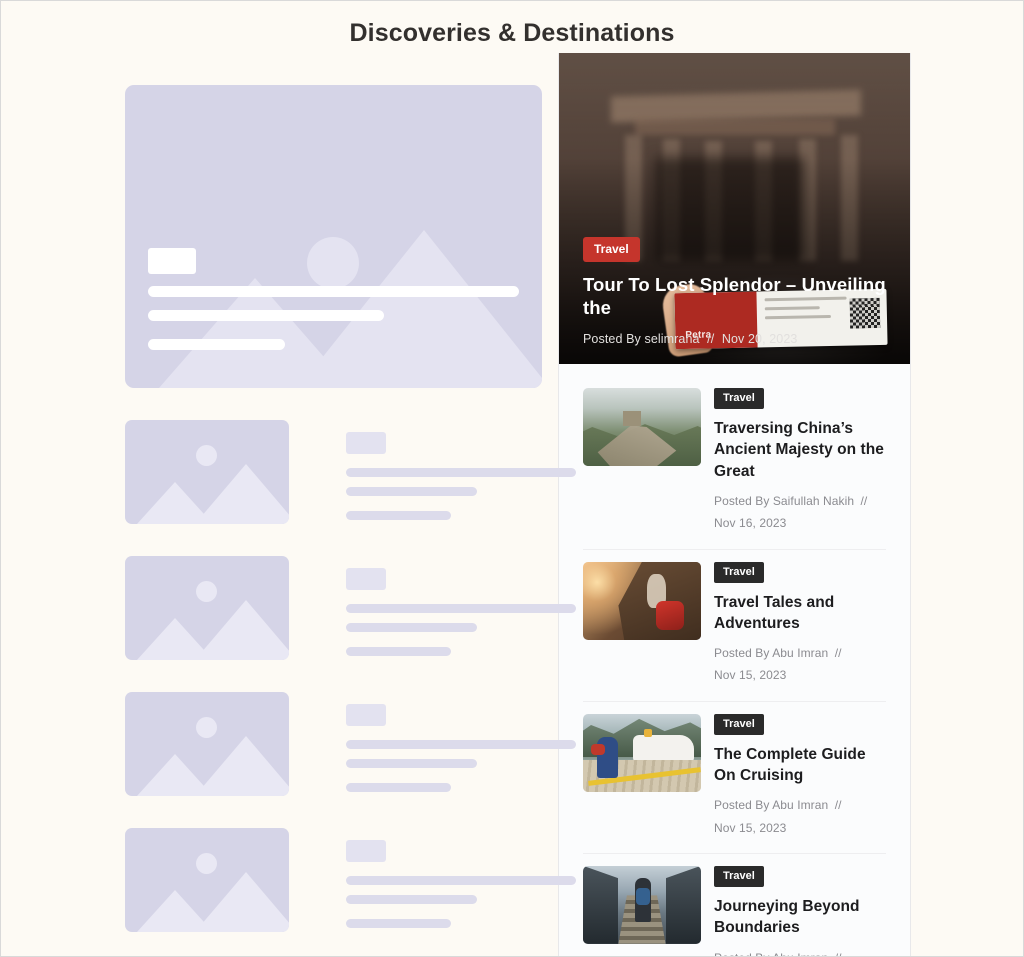 The width and height of the screenshot is (1024, 957). What do you see at coordinates (813, 501) in the screenshot?
I see `post-author-name: Saifullah Nakih` at bounding box center [813, 501].